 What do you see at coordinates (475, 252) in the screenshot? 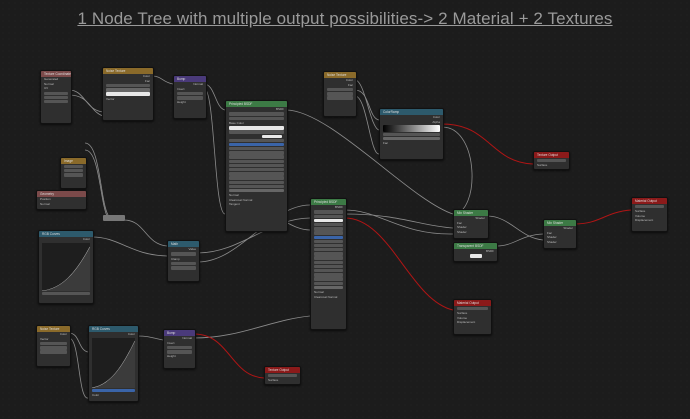
I see `transparent-bsdf-node: Transparent BSDF BSDF` at bounding box center [475, 252].